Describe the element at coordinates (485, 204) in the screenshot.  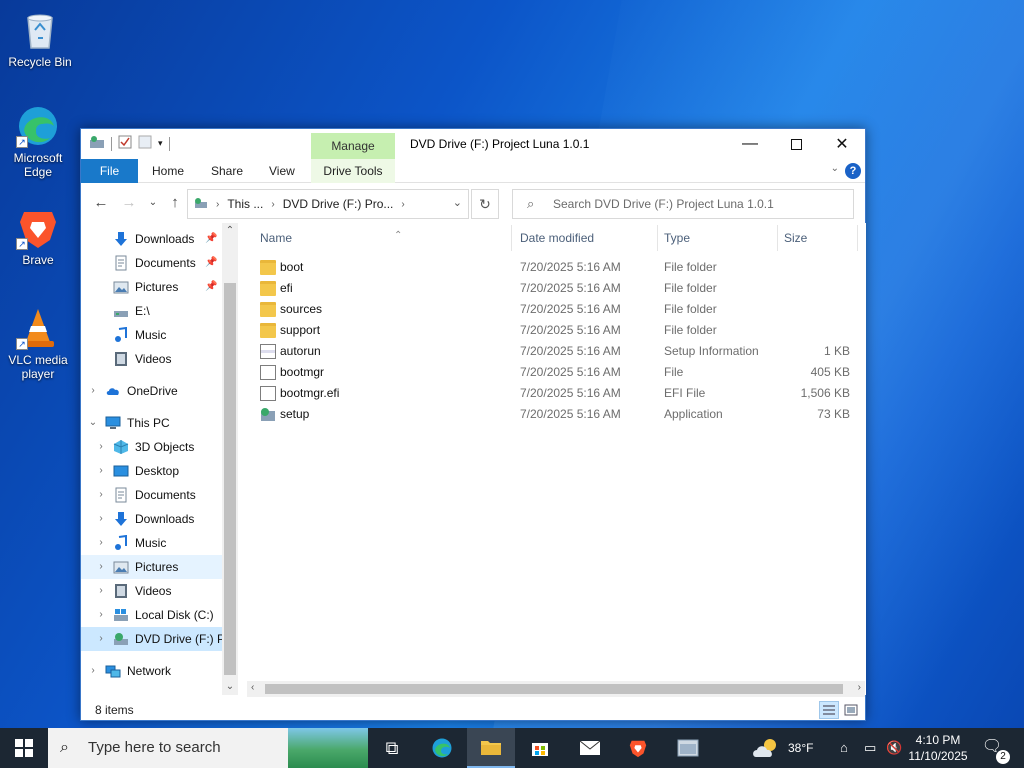
I see `refresh-button: ↻` at that location.